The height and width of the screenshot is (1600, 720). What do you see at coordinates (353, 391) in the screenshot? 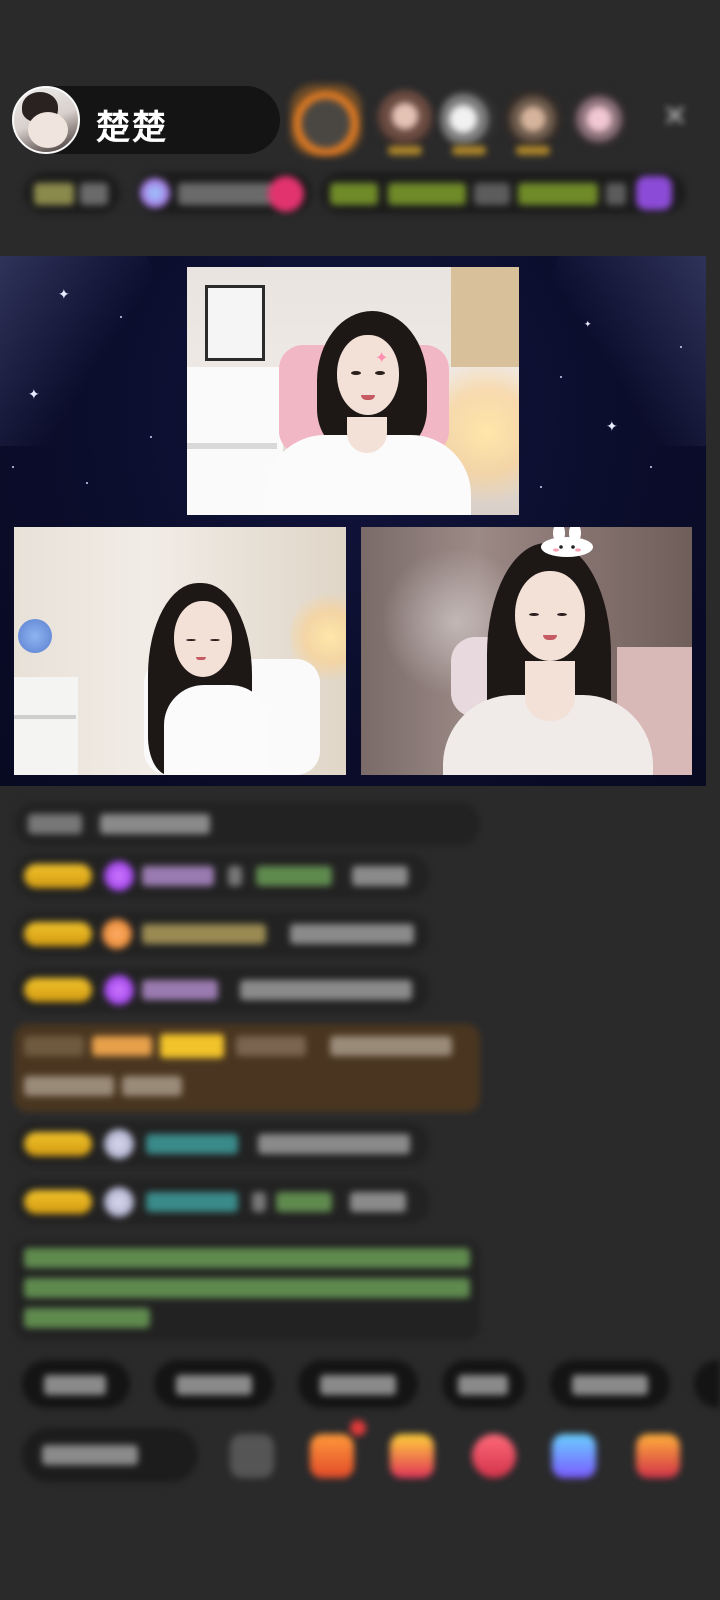
I see `camera-top: ✦` at bounding box center [353, 391].